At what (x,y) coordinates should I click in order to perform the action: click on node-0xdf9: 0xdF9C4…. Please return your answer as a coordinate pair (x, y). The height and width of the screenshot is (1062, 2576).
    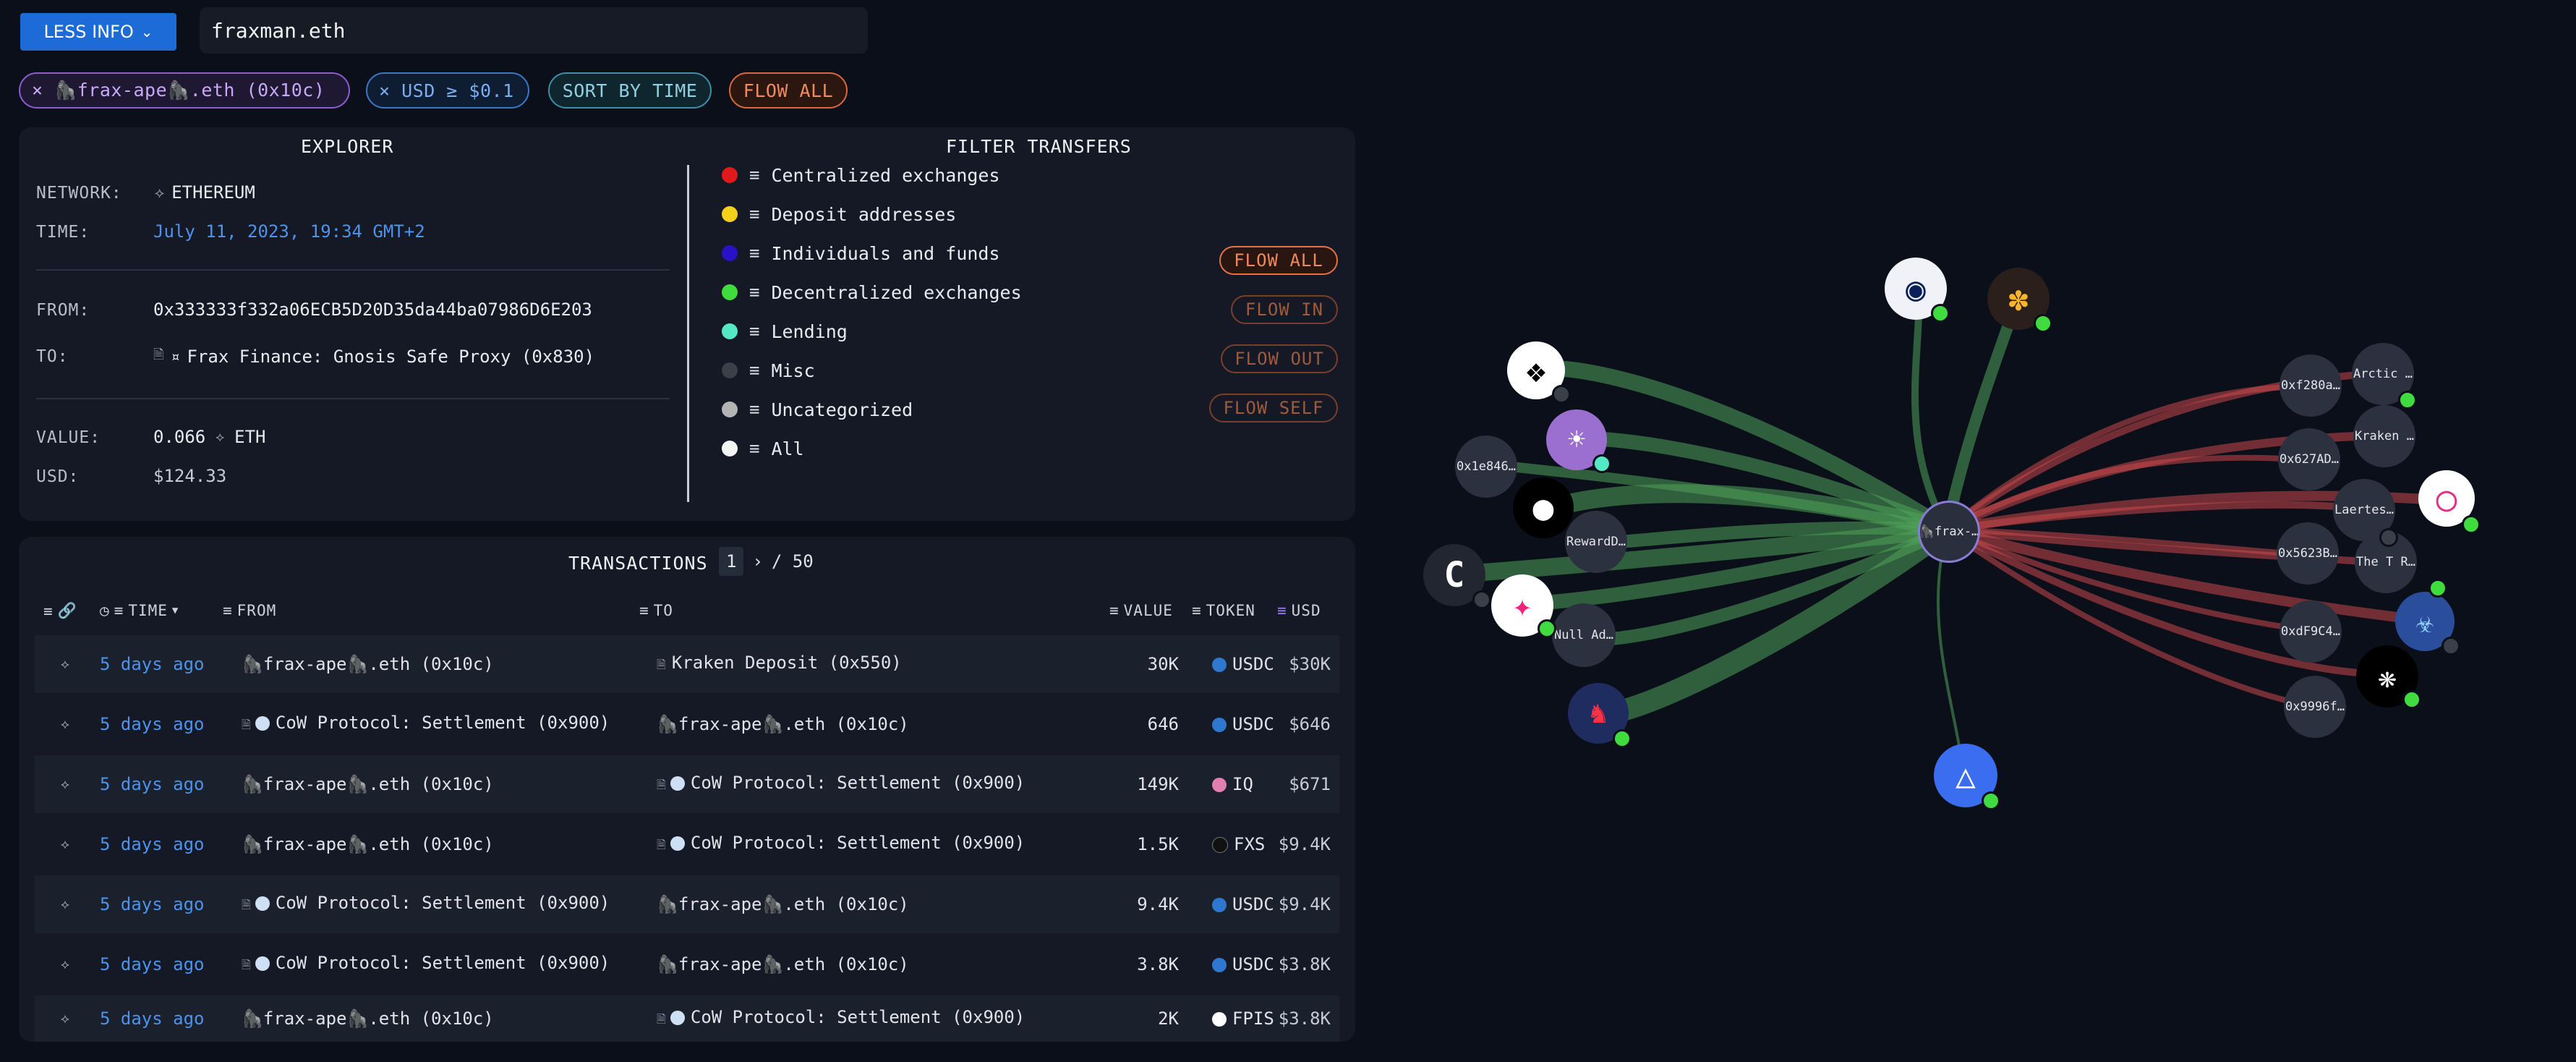
    Looking at the image, I should click on (2310, 631).